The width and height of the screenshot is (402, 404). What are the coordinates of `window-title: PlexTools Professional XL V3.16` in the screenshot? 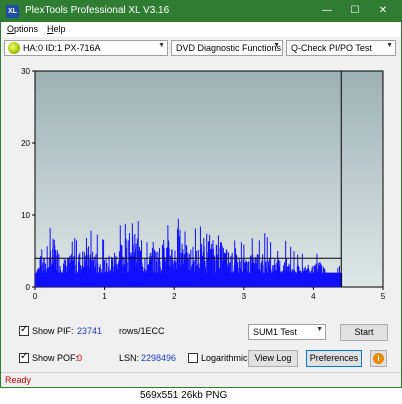 It's located at (97, 10).